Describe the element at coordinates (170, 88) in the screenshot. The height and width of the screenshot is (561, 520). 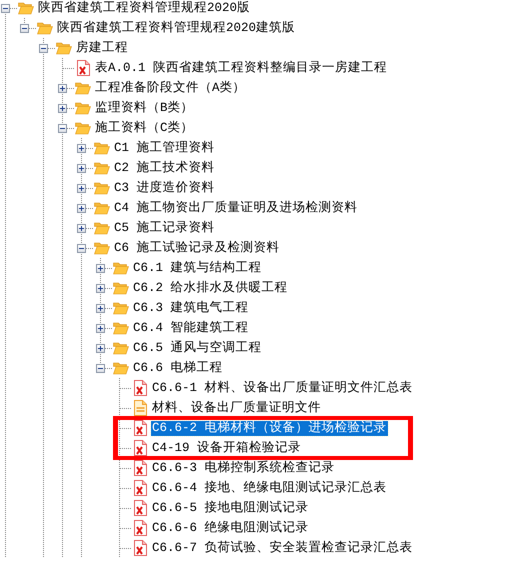
I see `tree-item: 工程准备阶段文件（A类）` at that location.